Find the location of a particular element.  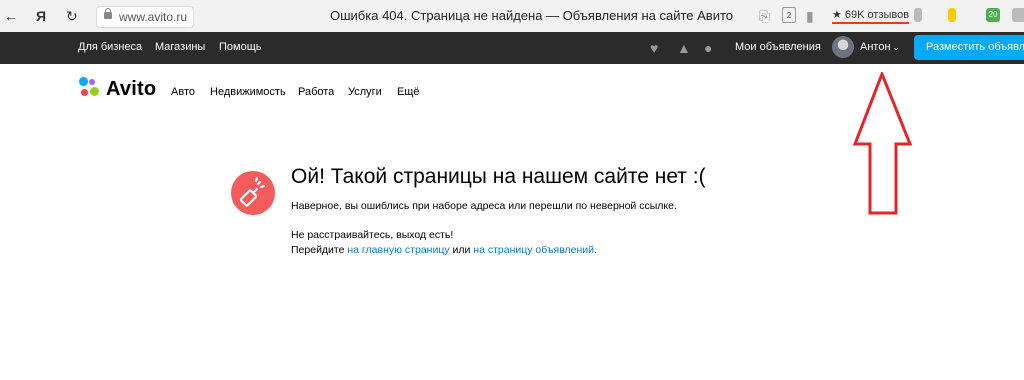

extension-green-icon: 20 is located at coordinates (993, 15).